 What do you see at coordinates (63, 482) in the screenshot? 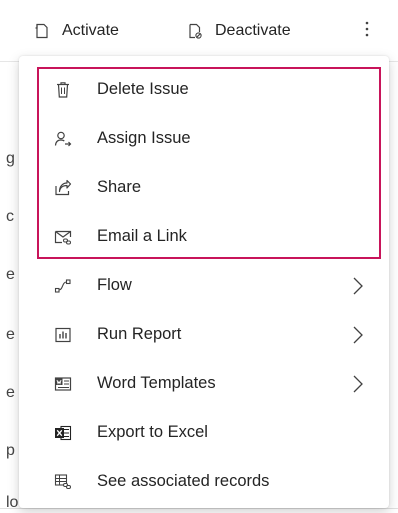
I see `associated-records-icon` at bounding box center [63, 482].